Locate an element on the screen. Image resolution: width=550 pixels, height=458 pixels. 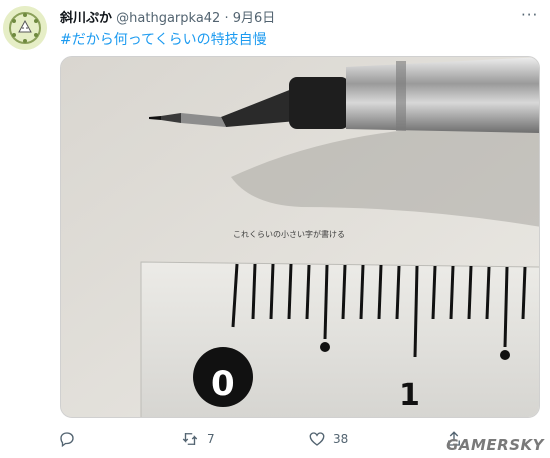
retweet-count: 7 is located at coordinates (211, 439).